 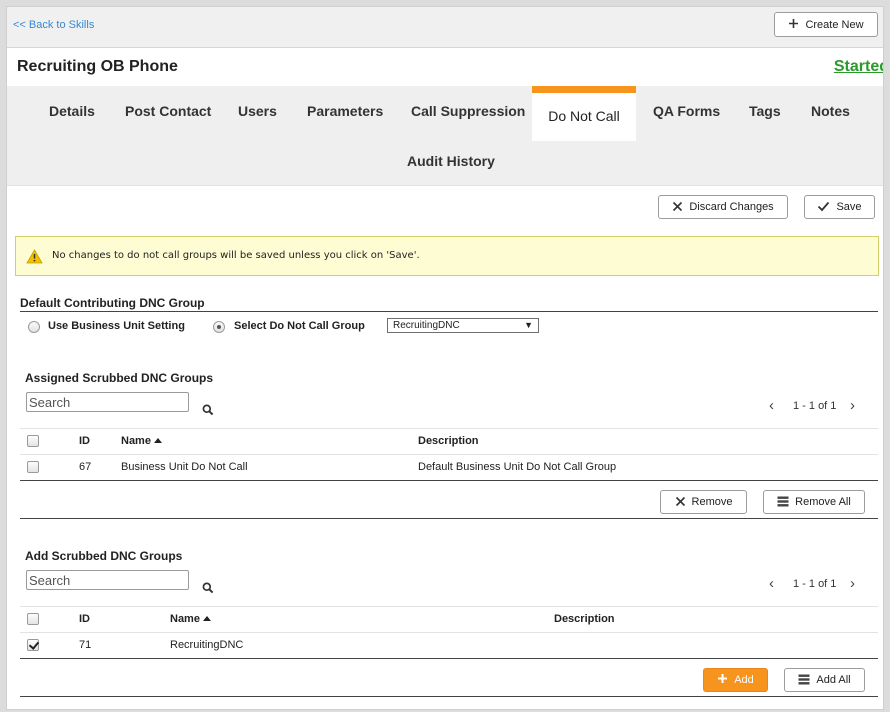 What do you see at coordinates (445, 67) in the screenshot?
I see `title-row: Recruiting OB Phone Started` at bounding box center [445, 67].